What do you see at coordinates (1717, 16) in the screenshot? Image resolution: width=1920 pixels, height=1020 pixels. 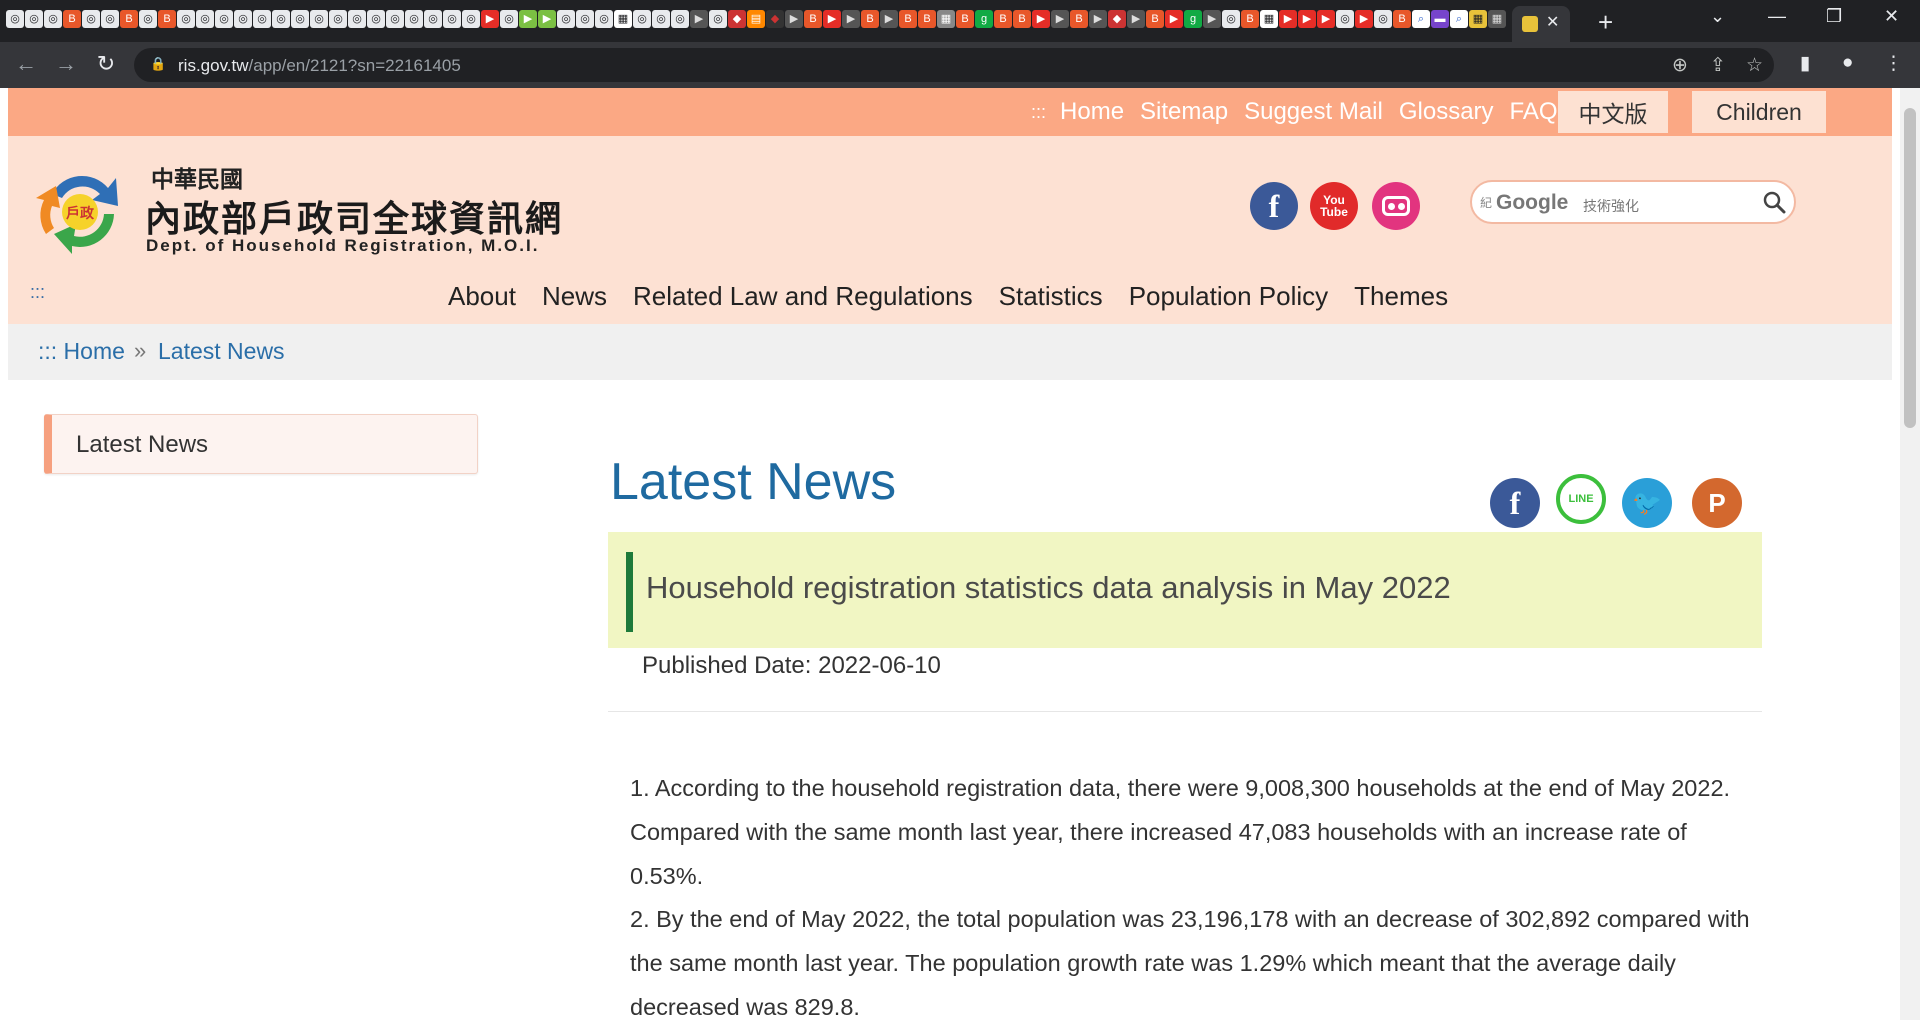 I see `tab-search-chevron-icon: ⌄` at bounding box center [1717, 16].